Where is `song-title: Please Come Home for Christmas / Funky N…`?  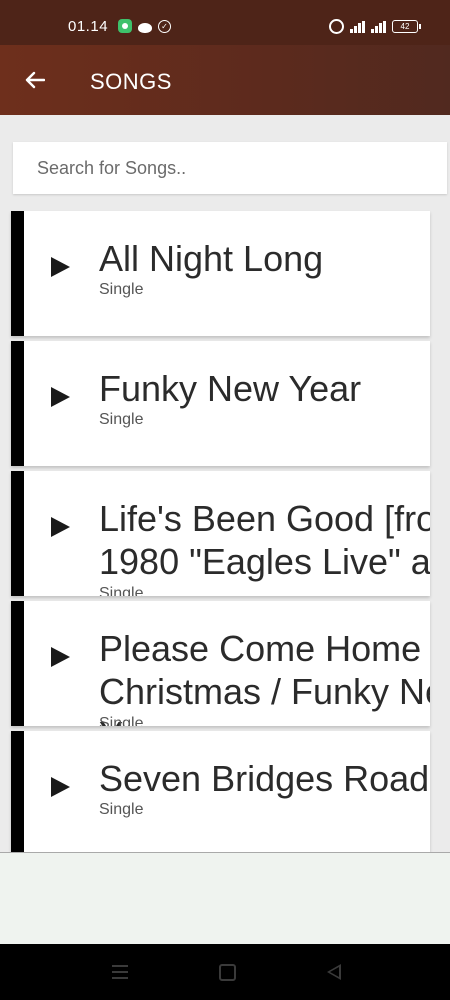 song-title: Please Come Home for Christmas / Funky N… is located at coordinates (264, 677).